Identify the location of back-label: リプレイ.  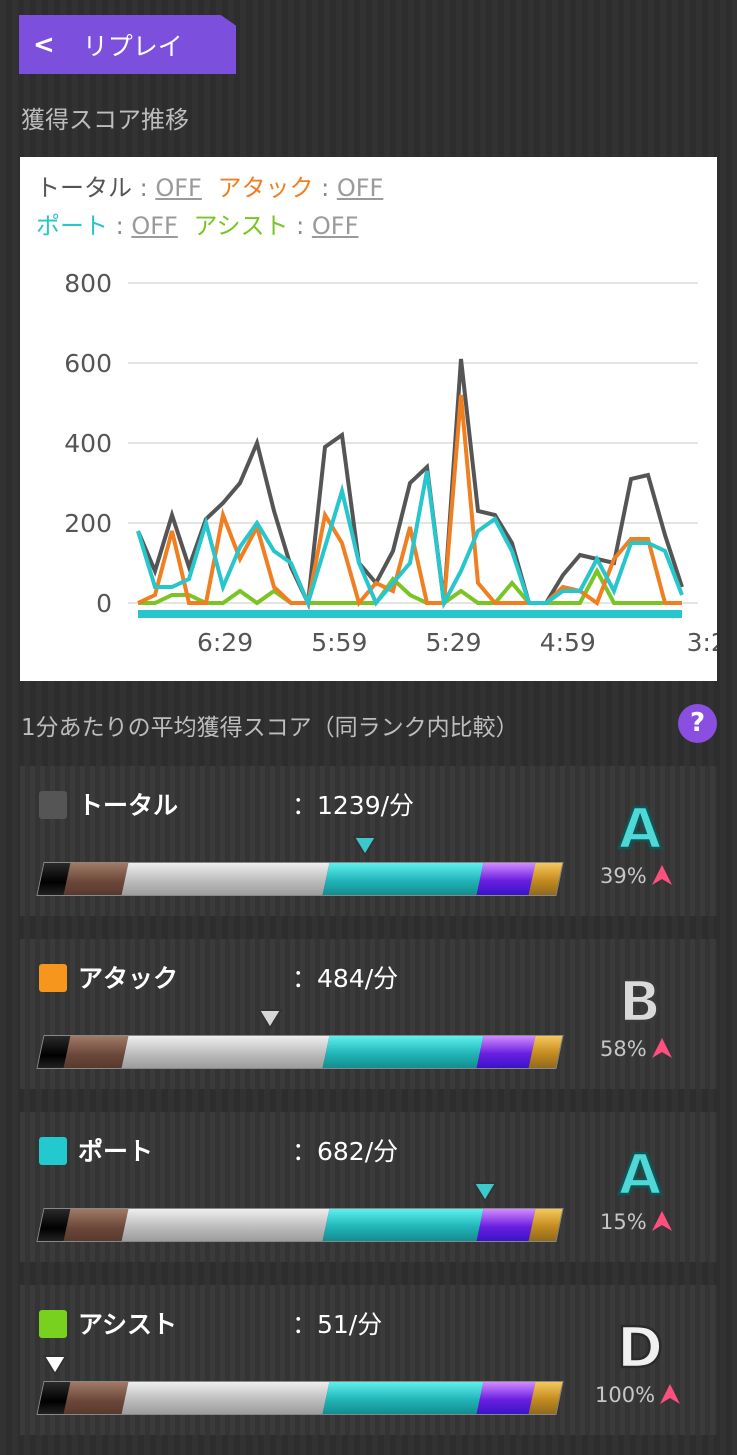
(132, 46).